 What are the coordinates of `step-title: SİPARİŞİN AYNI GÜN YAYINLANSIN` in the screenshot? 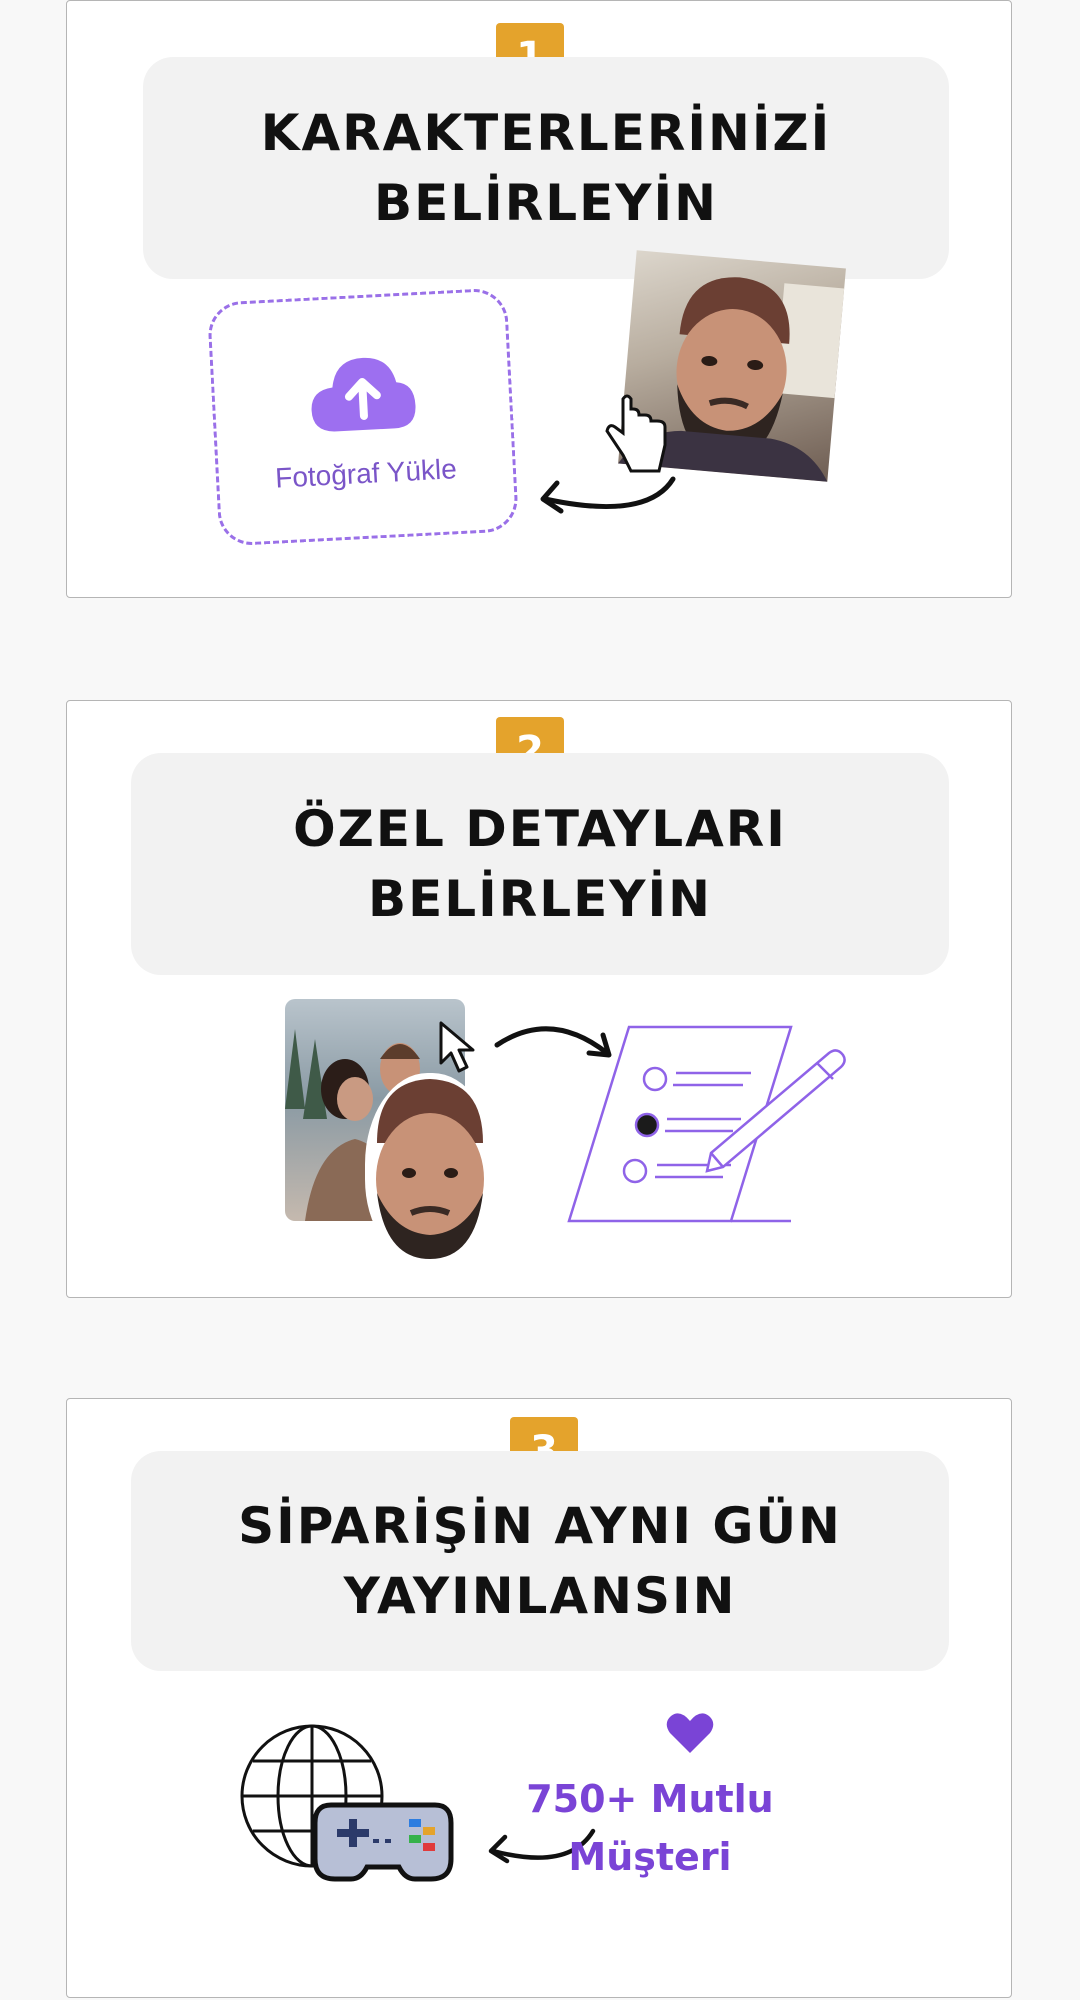 It's located at (540, 1561).